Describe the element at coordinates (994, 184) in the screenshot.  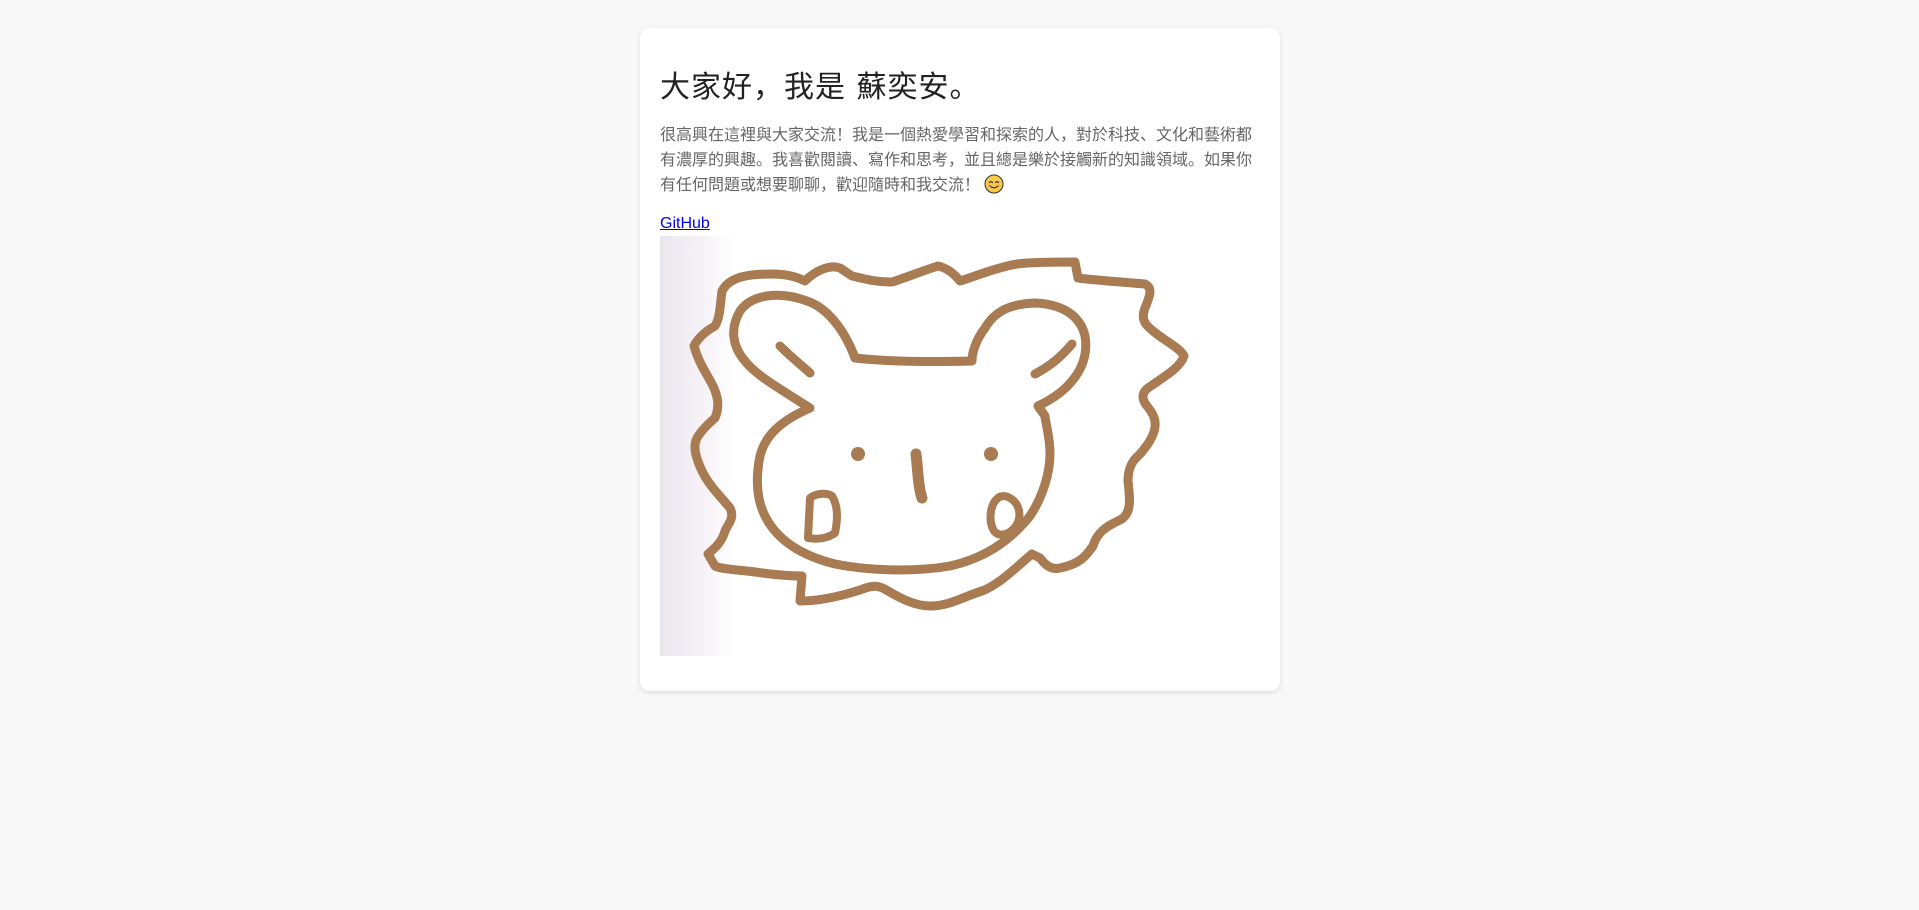
I see `smiling-face-icon` at that location.